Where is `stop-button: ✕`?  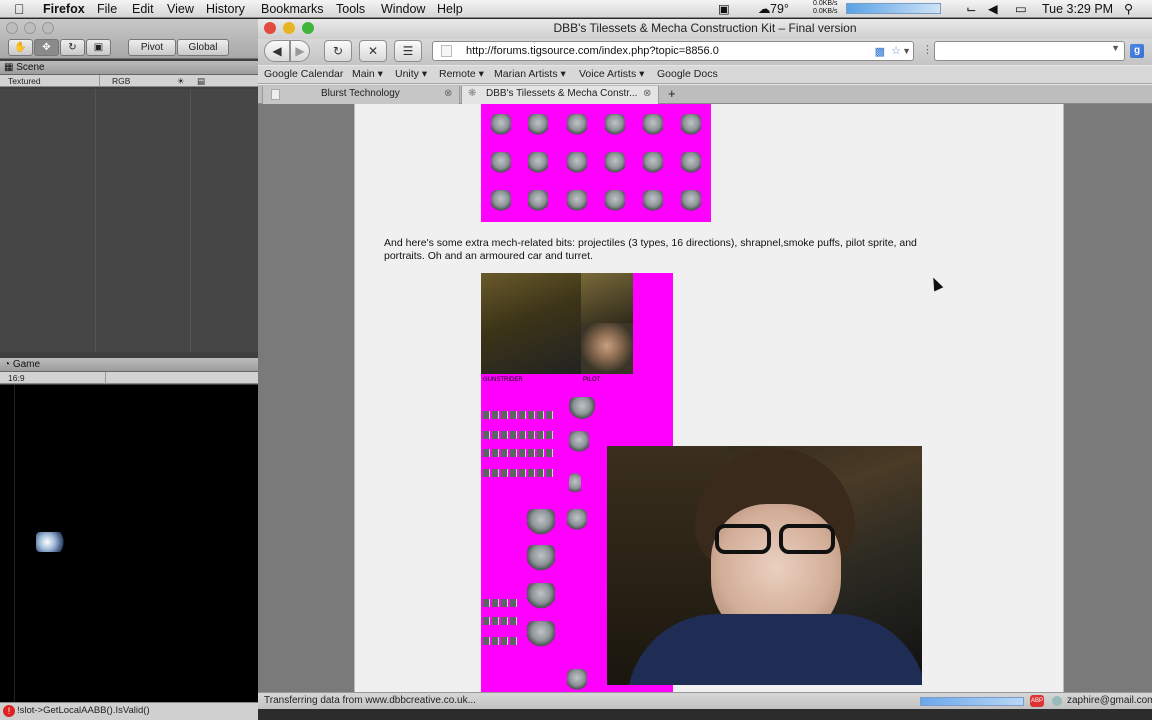
stop-button: ✕ is located at coordinates (373, 51).